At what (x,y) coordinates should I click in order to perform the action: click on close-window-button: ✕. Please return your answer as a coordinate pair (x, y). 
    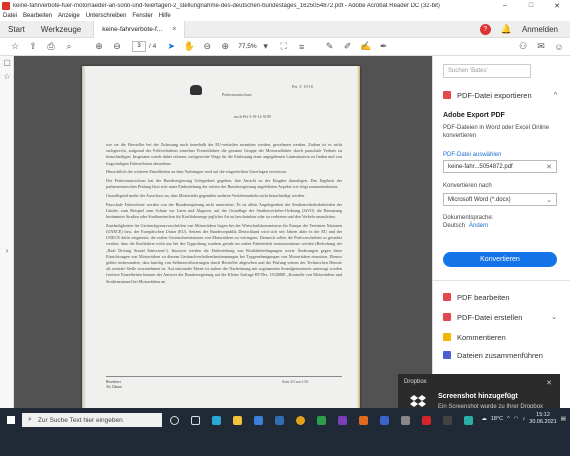
    Looking at the image, I should click on (557, 6).